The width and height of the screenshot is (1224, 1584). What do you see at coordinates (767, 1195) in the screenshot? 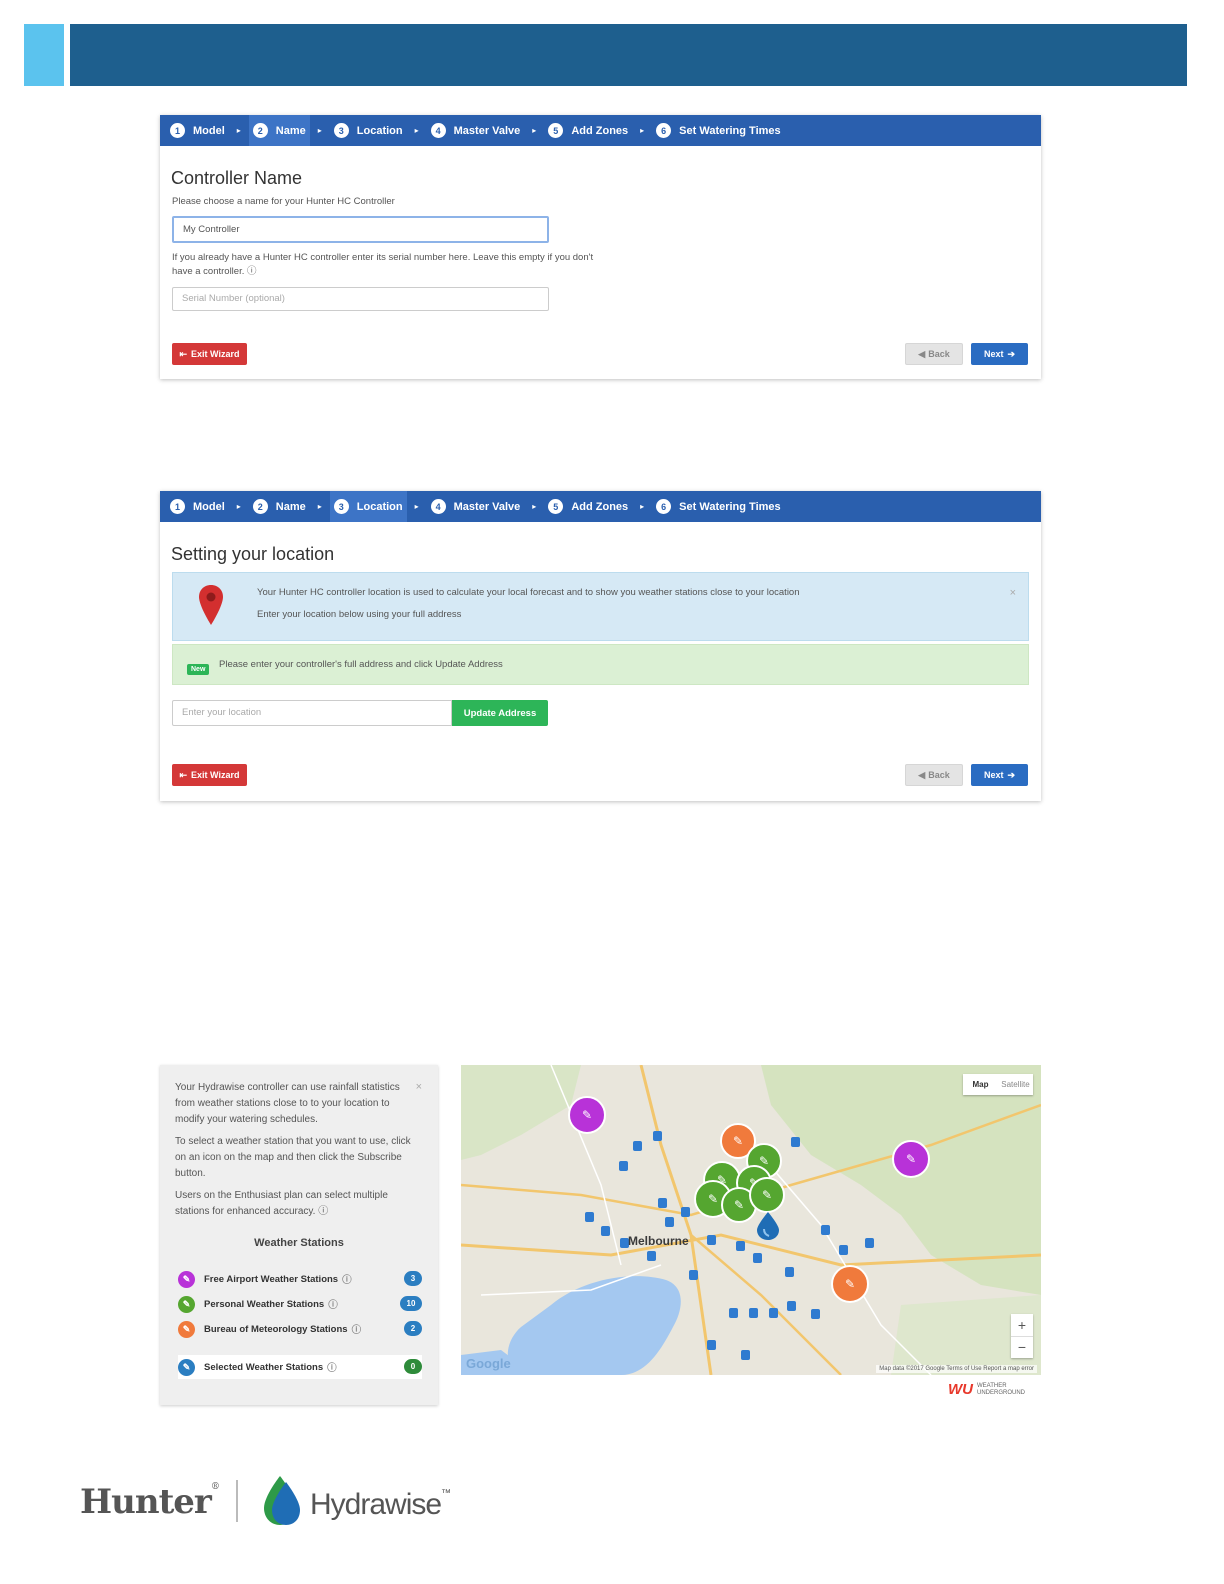
I see `personal-station-cluster: ✎` at bounding box center [767, 1195].